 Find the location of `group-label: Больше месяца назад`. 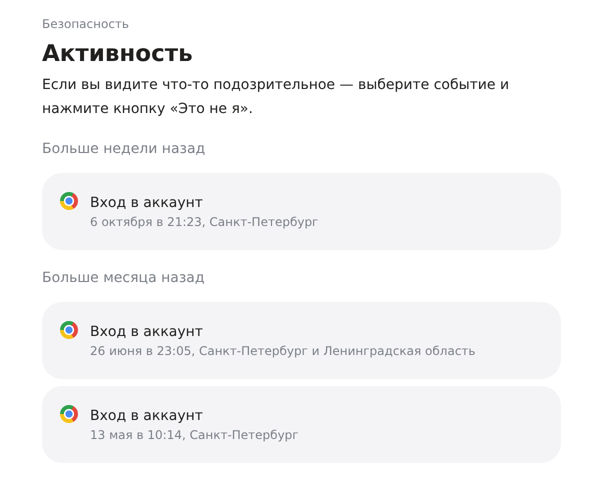

group-label: Больше месяца назад is located at coordinates (124, 278).